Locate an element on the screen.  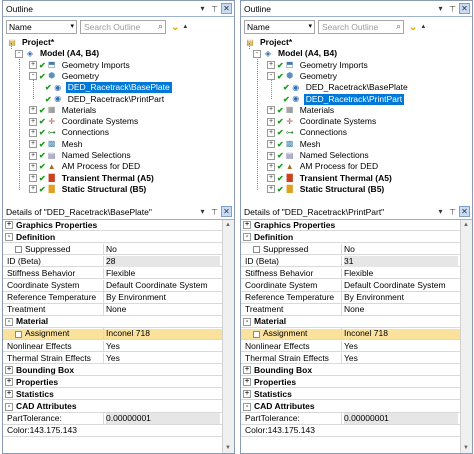
details-property-row: Assignment Inconel 718 is located at coordinates (356, 334).